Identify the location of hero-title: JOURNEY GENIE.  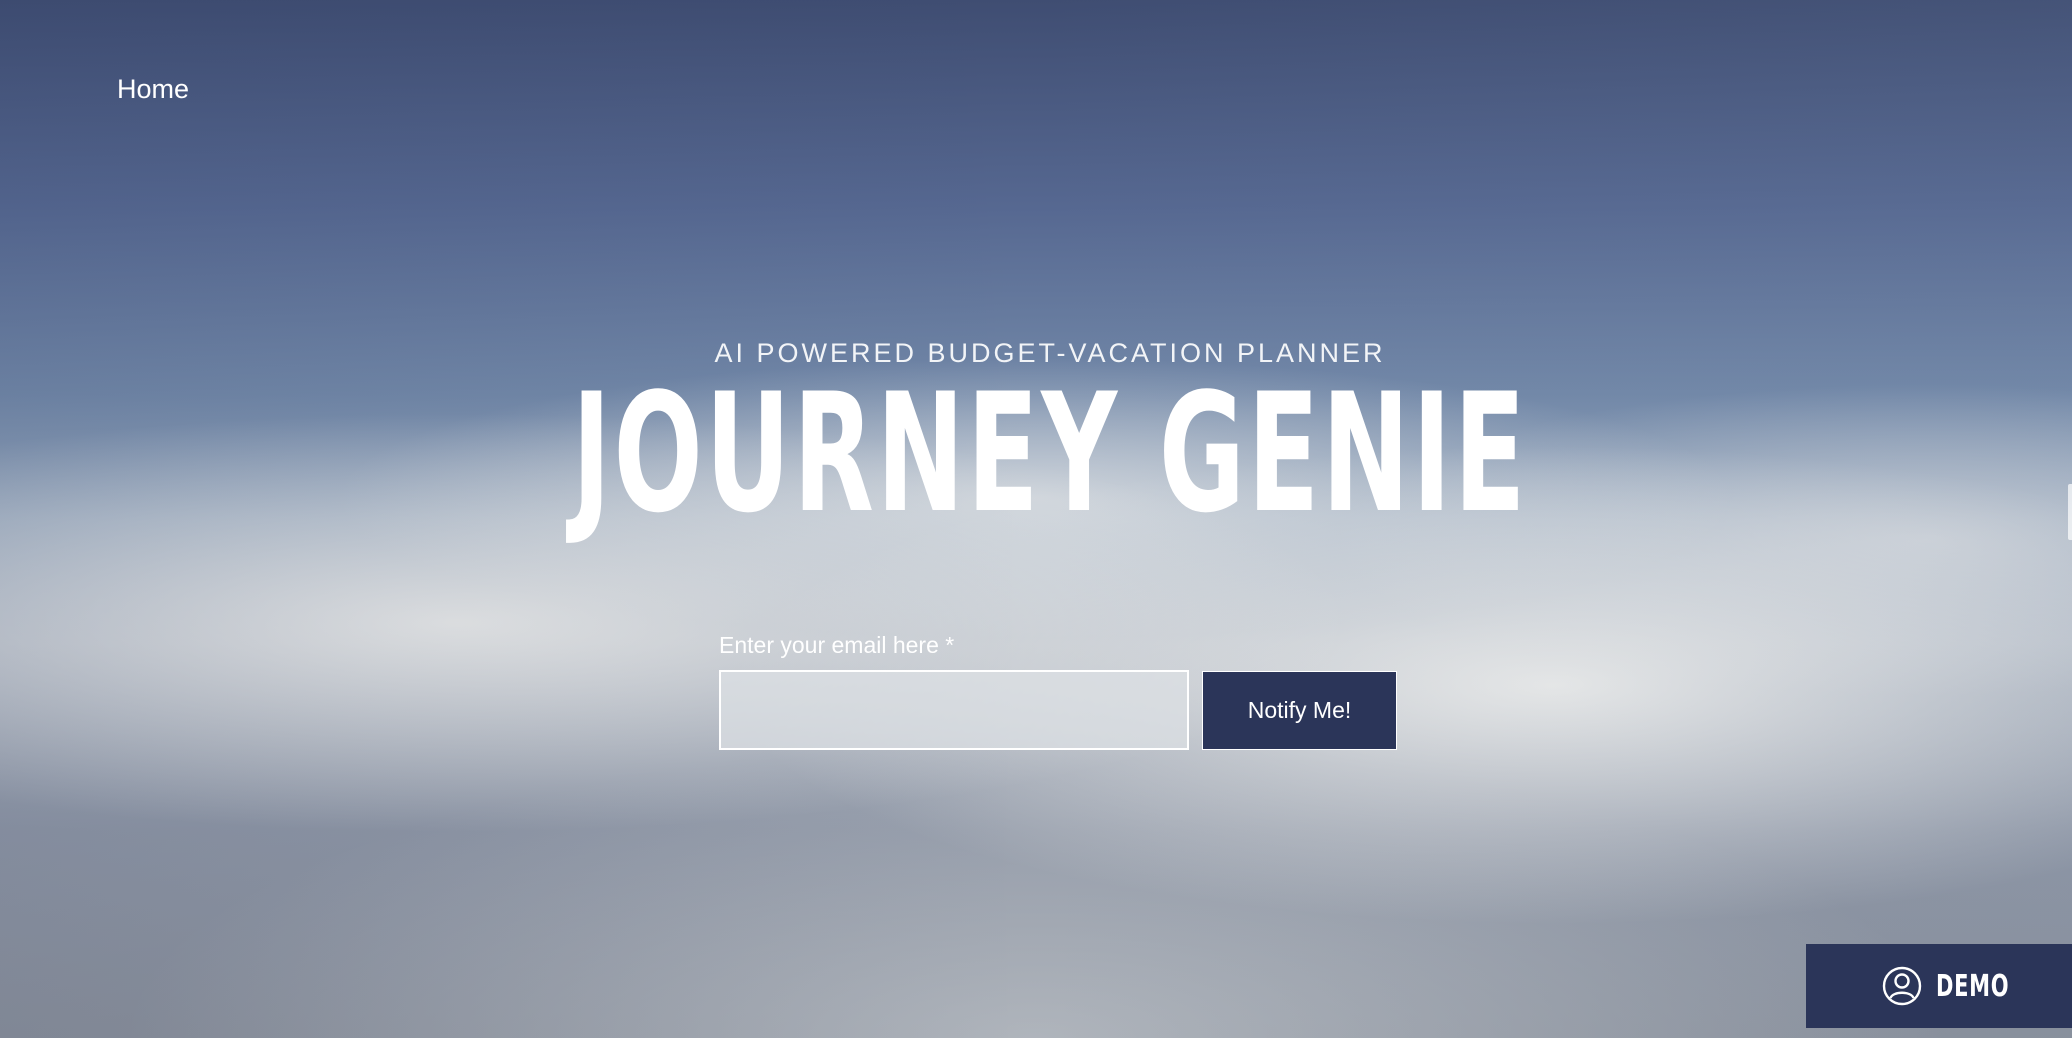
(1050, 453).